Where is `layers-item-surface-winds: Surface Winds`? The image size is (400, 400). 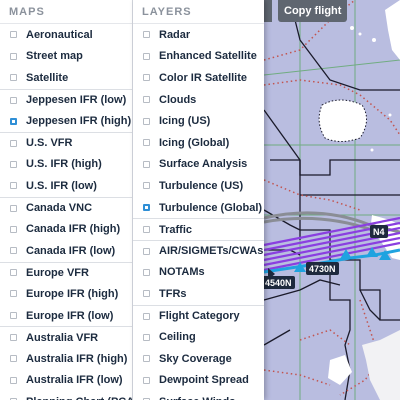
layers-item-surface-winds: Surface Winds is located at coordinates (198, 395).